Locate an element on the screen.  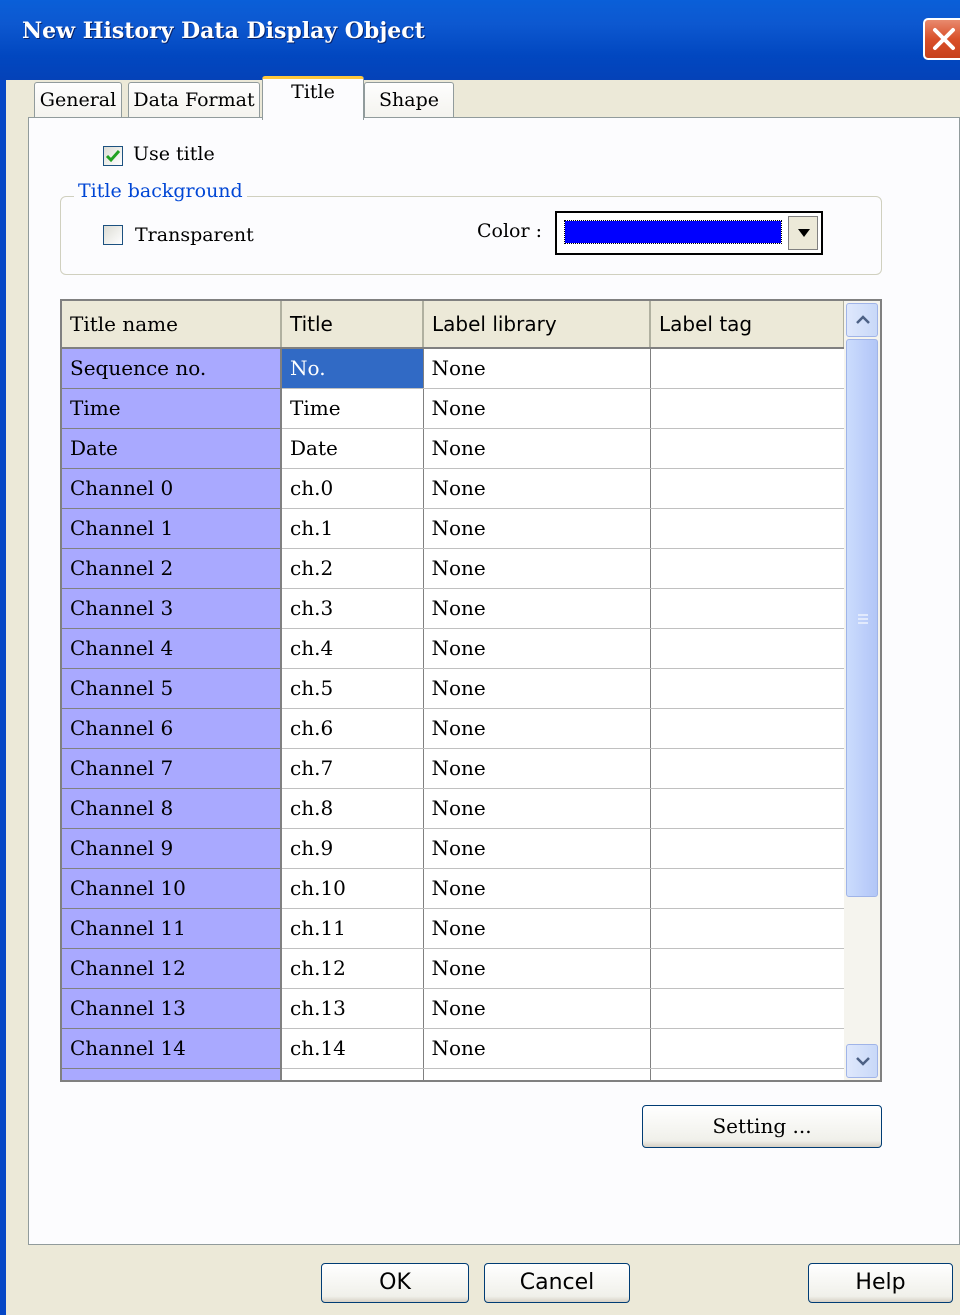
row-title-name-cell: Channel 9 is located at coordinates (172, 848).